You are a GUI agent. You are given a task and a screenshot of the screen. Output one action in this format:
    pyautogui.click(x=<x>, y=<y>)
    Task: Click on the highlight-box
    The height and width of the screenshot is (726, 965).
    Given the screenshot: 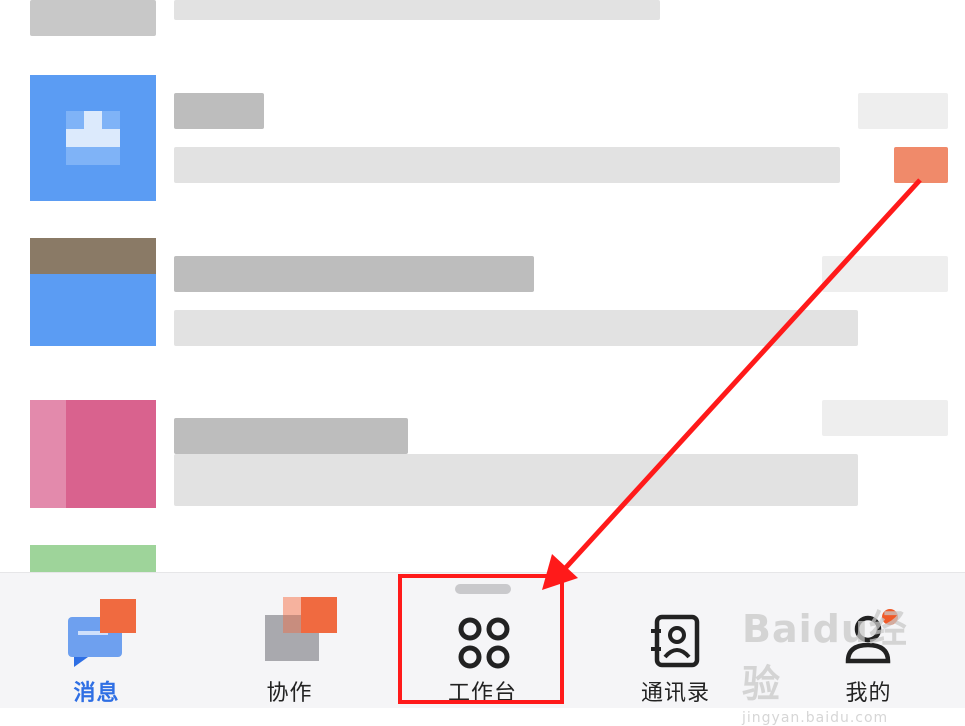 What is the action you would take?
    pyautogui.click(x=481, y=639)
    